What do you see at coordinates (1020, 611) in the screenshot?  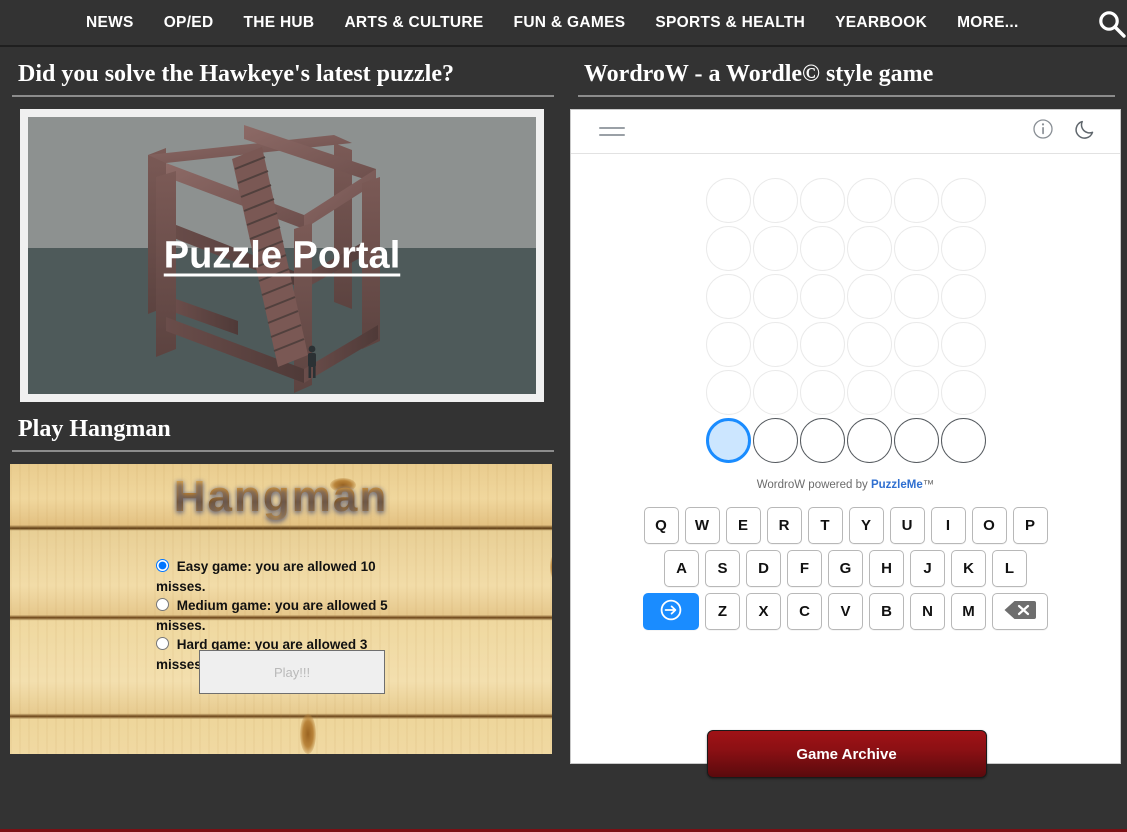 I see `backspace-key` at bounding box center [1020, 611].